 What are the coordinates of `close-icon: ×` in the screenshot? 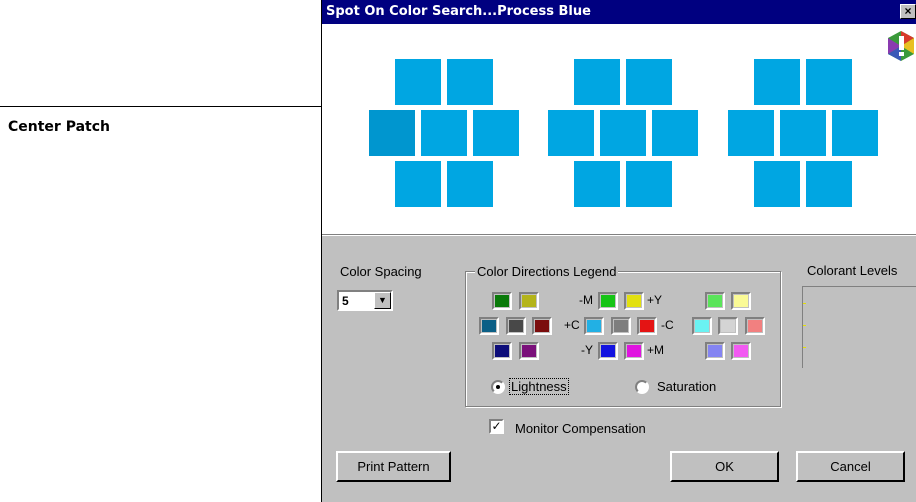 It's located at (908, 11).